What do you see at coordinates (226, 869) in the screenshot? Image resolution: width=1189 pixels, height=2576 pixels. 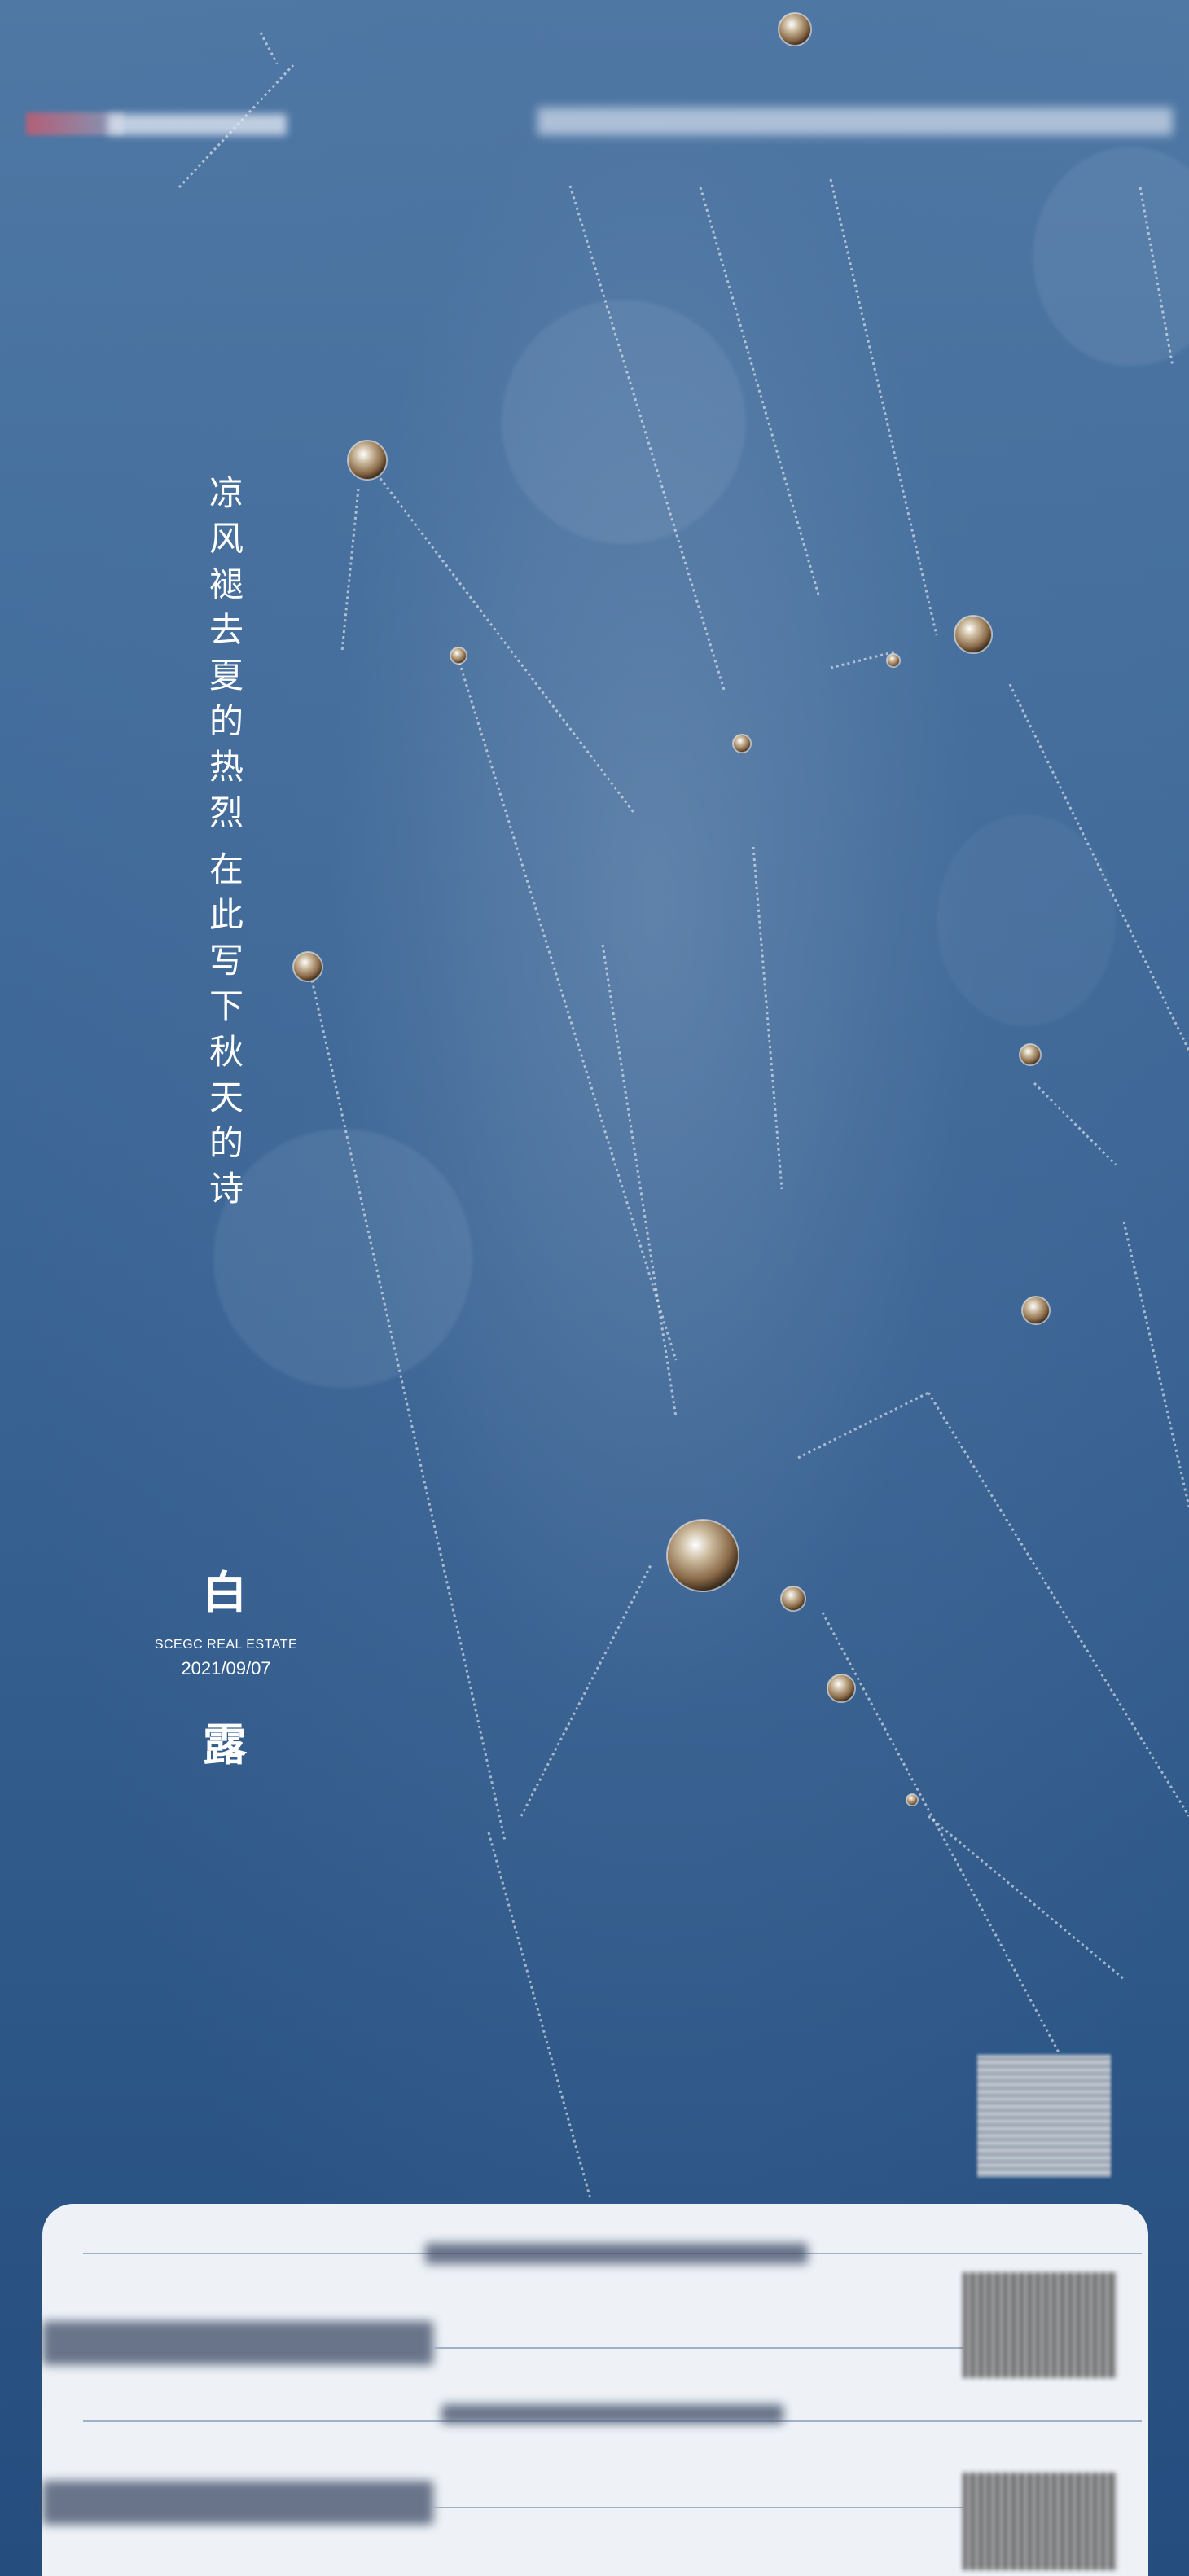 I see `poem-char: 在` at bounding box center [226, 869].